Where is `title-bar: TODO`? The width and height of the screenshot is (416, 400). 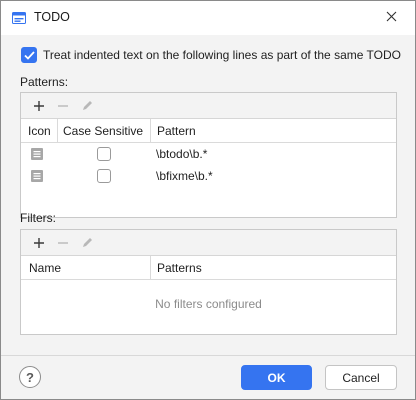 title-bar: TODO is located at coordinates (208, 18).